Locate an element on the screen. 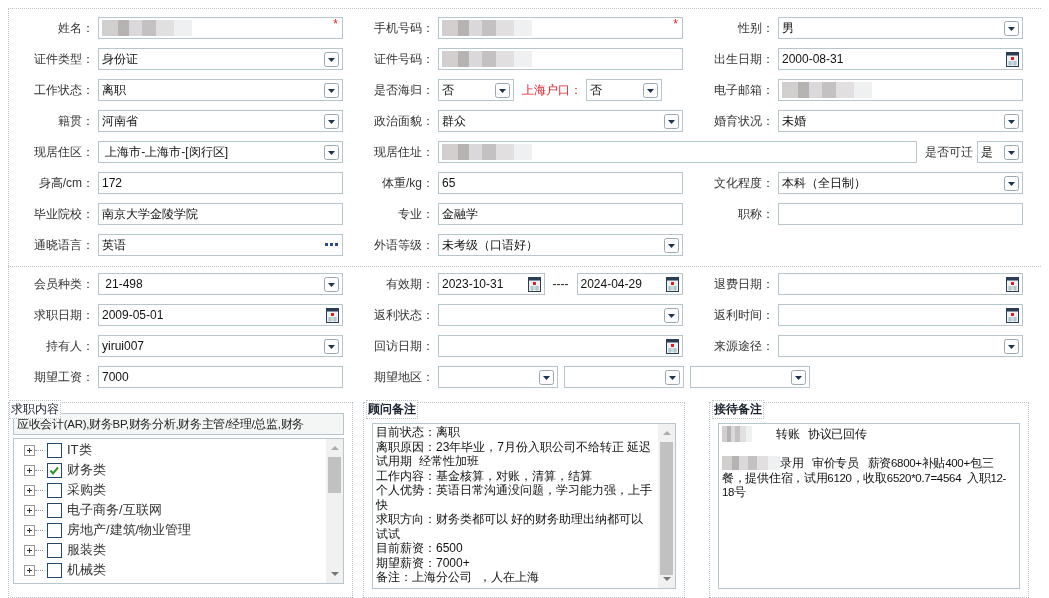 The height and width of the screenshot is (598, 1049). dropdown: 是 is located at coordinates (1000, 152).